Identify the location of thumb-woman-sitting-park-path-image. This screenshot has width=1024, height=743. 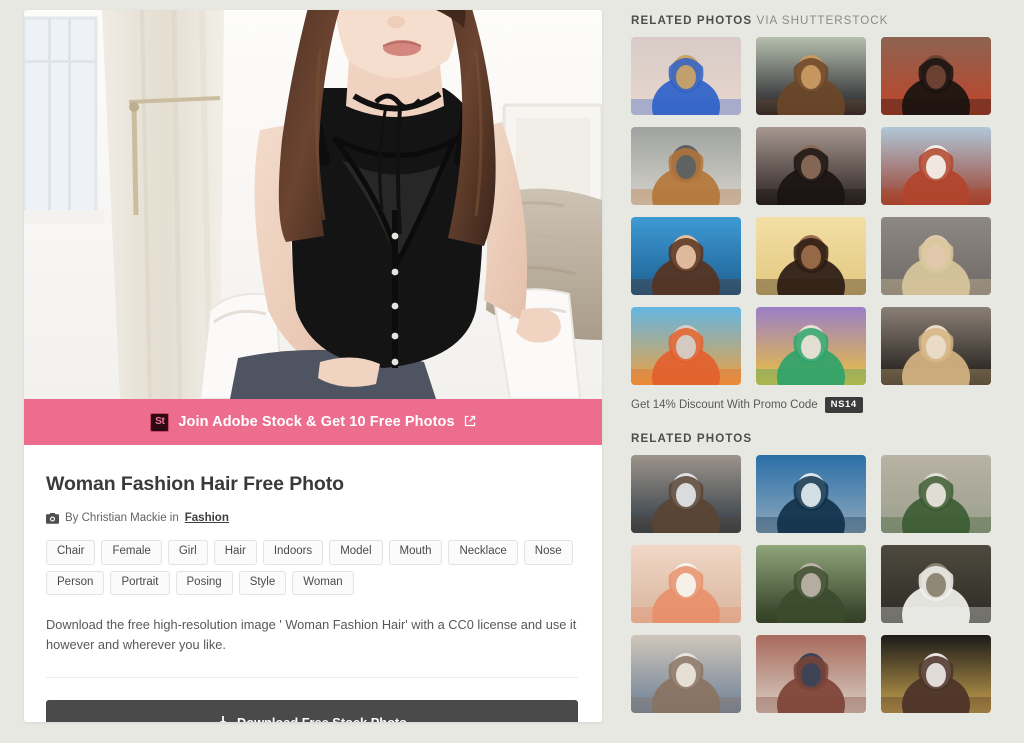
(811, 583).